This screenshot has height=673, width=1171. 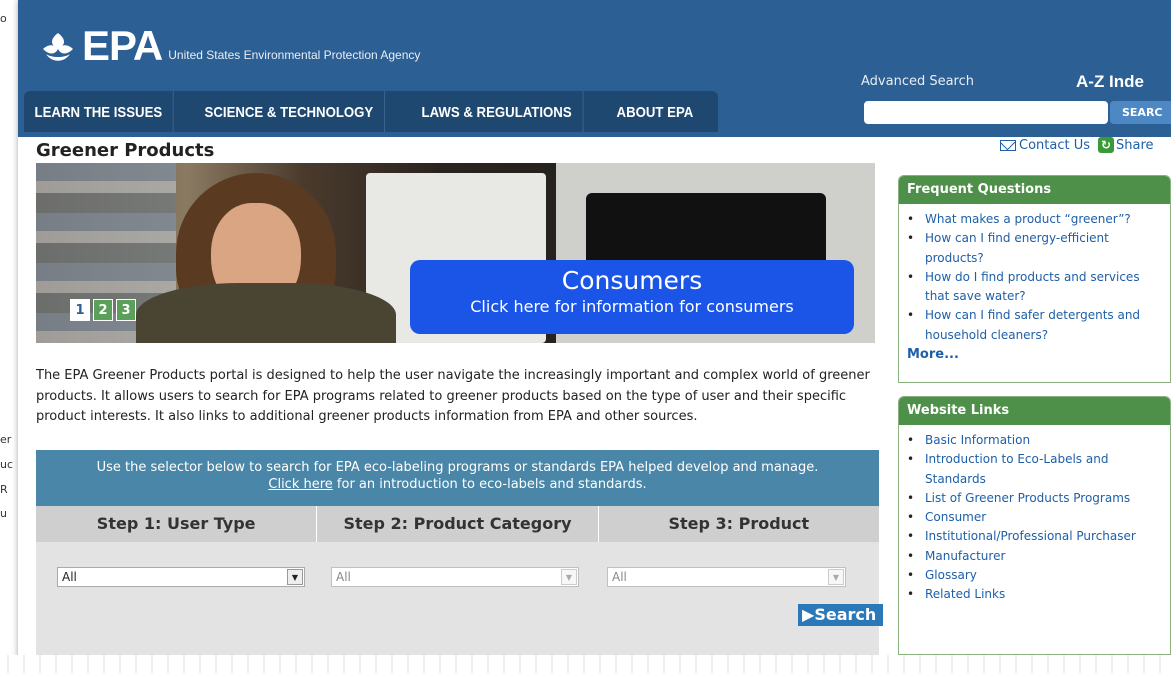 What do you see at coordinates (69, 577) in the screenshot?
I see `user-type-value: All` at bounding box center [69, 577].